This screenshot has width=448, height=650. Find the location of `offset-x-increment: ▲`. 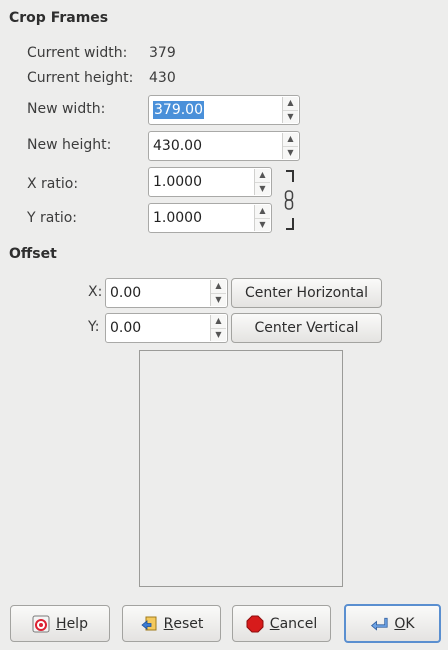

offset-x-increment: ▲ is located at coordinates (218, 286).